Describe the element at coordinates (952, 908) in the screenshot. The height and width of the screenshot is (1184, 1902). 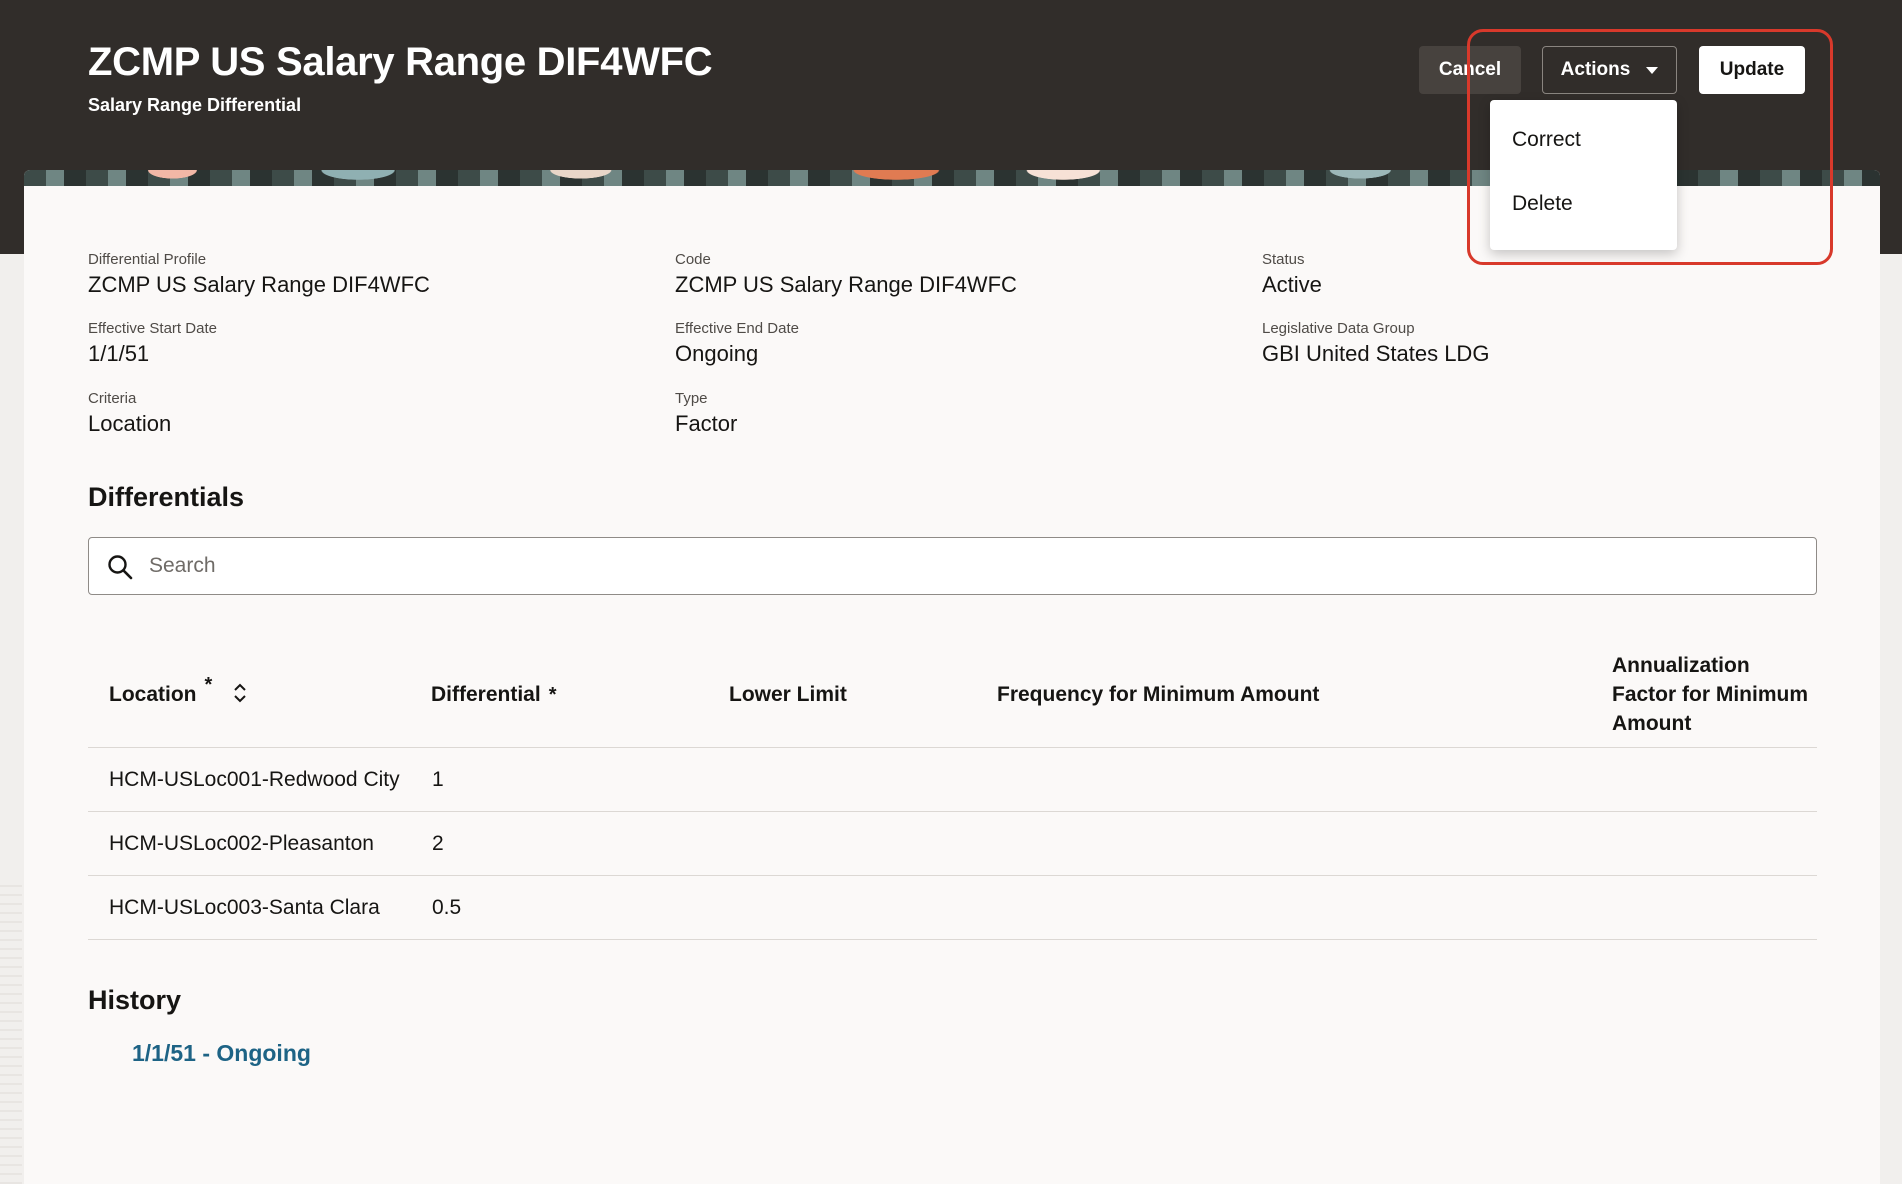
I see `table-row: HCM-USLoc003-Santa Clara 0.5` at that location.